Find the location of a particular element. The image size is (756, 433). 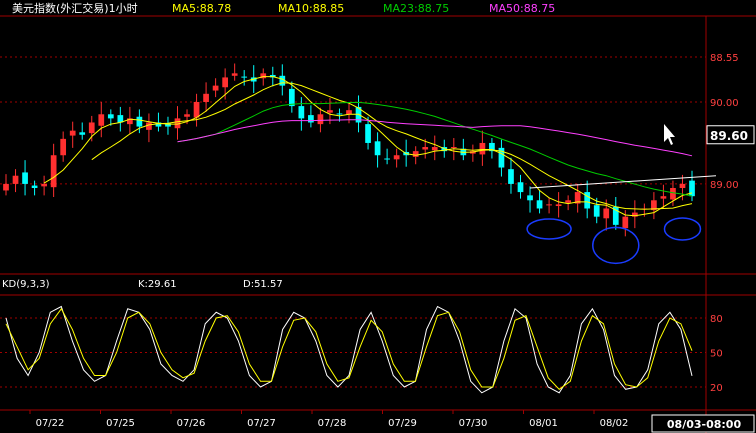

mouse-cursor-icon is located at coordinates (669, 134).